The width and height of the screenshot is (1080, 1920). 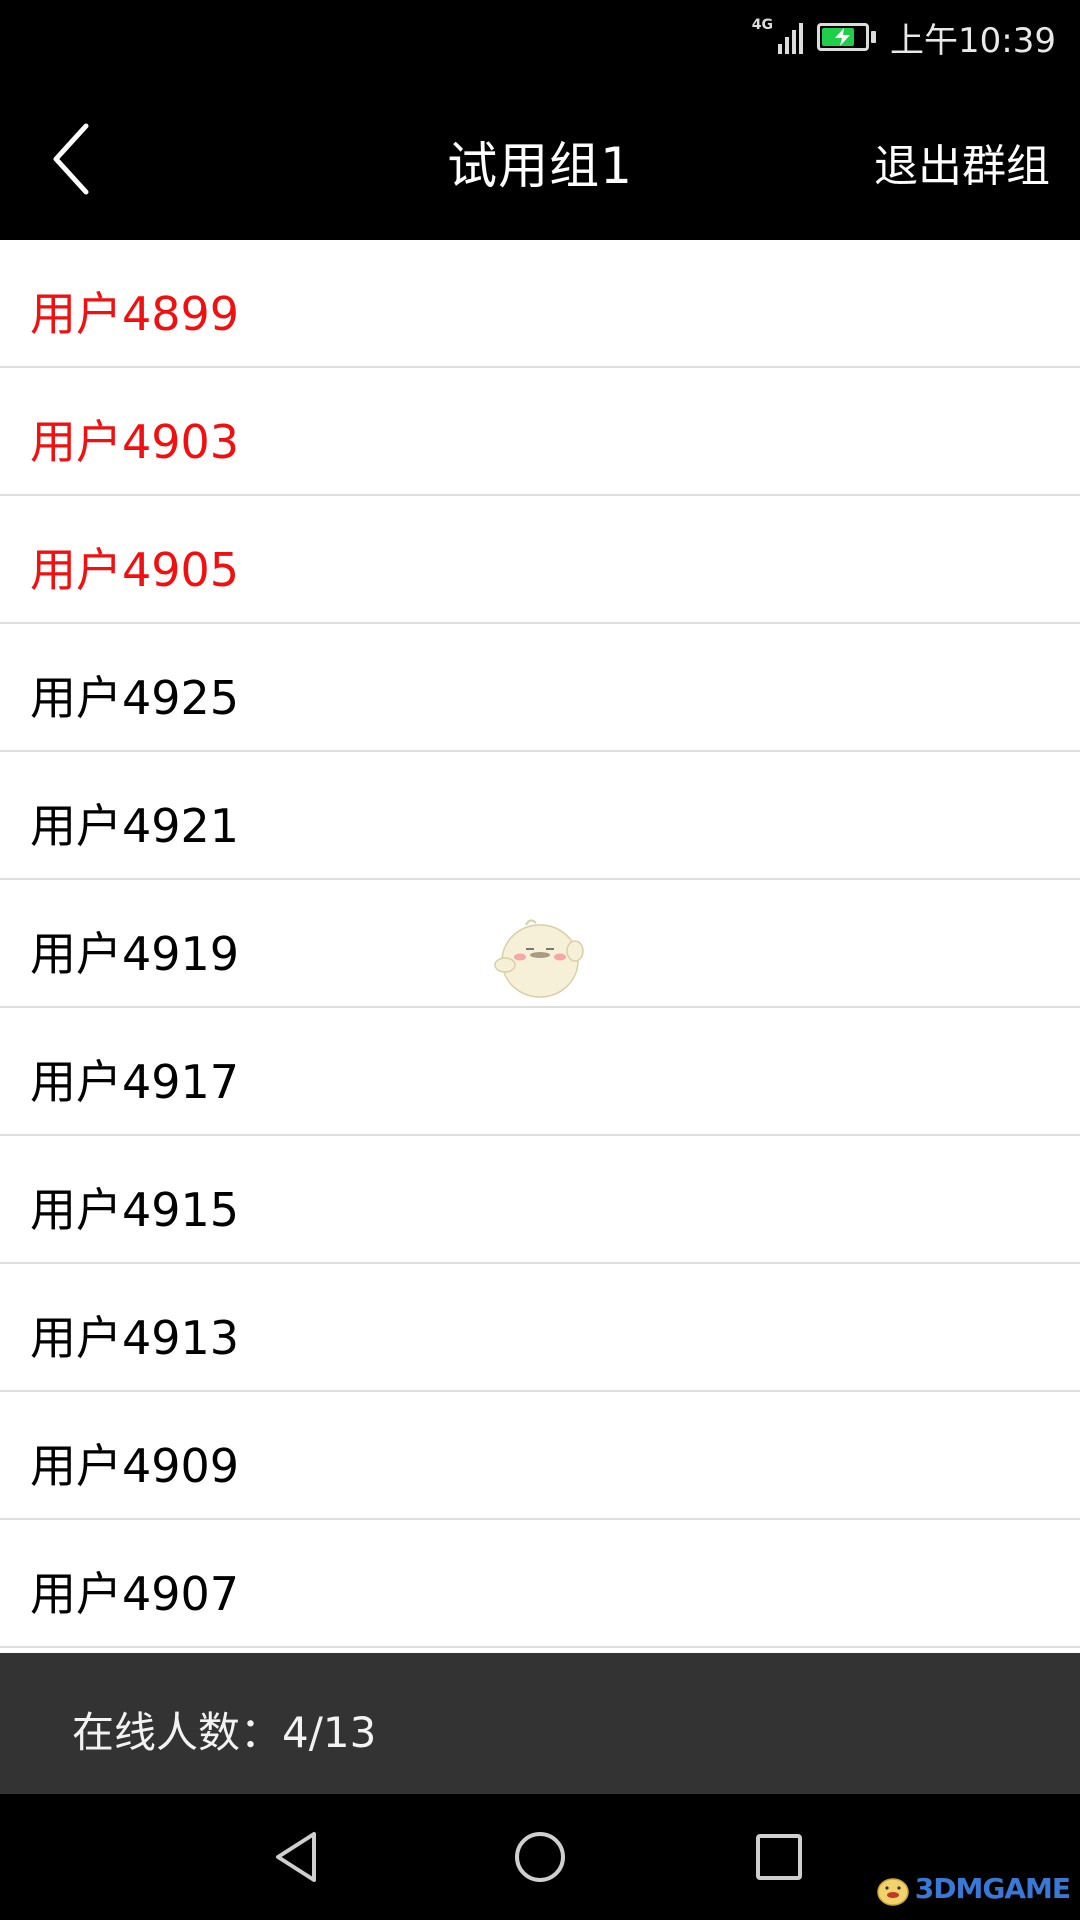 What do you see at coordinates (540, 1723) in the screenshot?
I see `online-status-bar: 在线人数：4/13` at bounding box center [540, 1723].